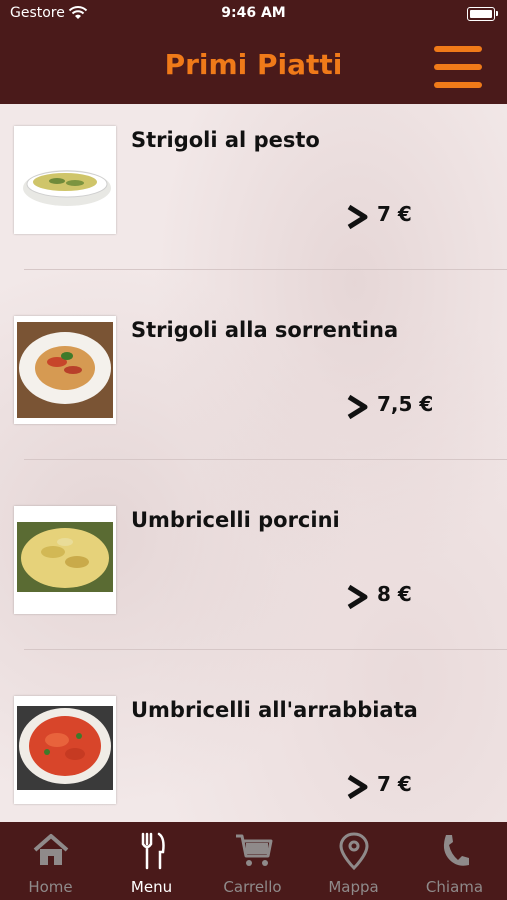 This screenshot has width=507, height=900. Describe the element at coordinates (274, 710) in the screenshot. I see `item-name: Umbricelli all'arrabbiata` at that location.